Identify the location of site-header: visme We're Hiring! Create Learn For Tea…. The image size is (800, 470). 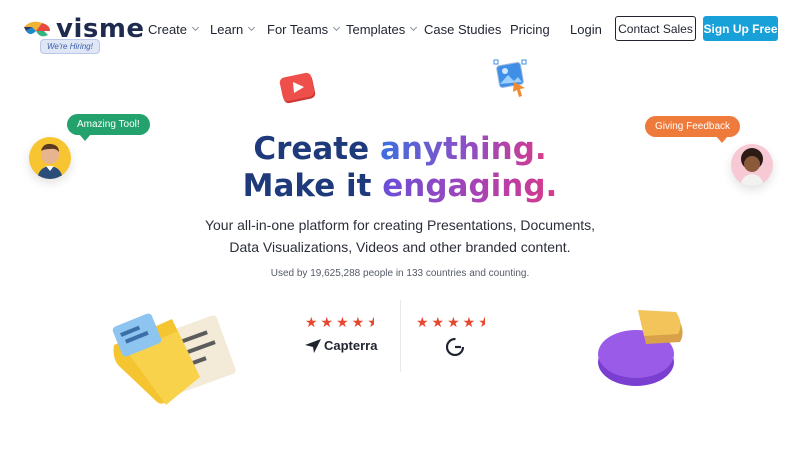
(400, 29).